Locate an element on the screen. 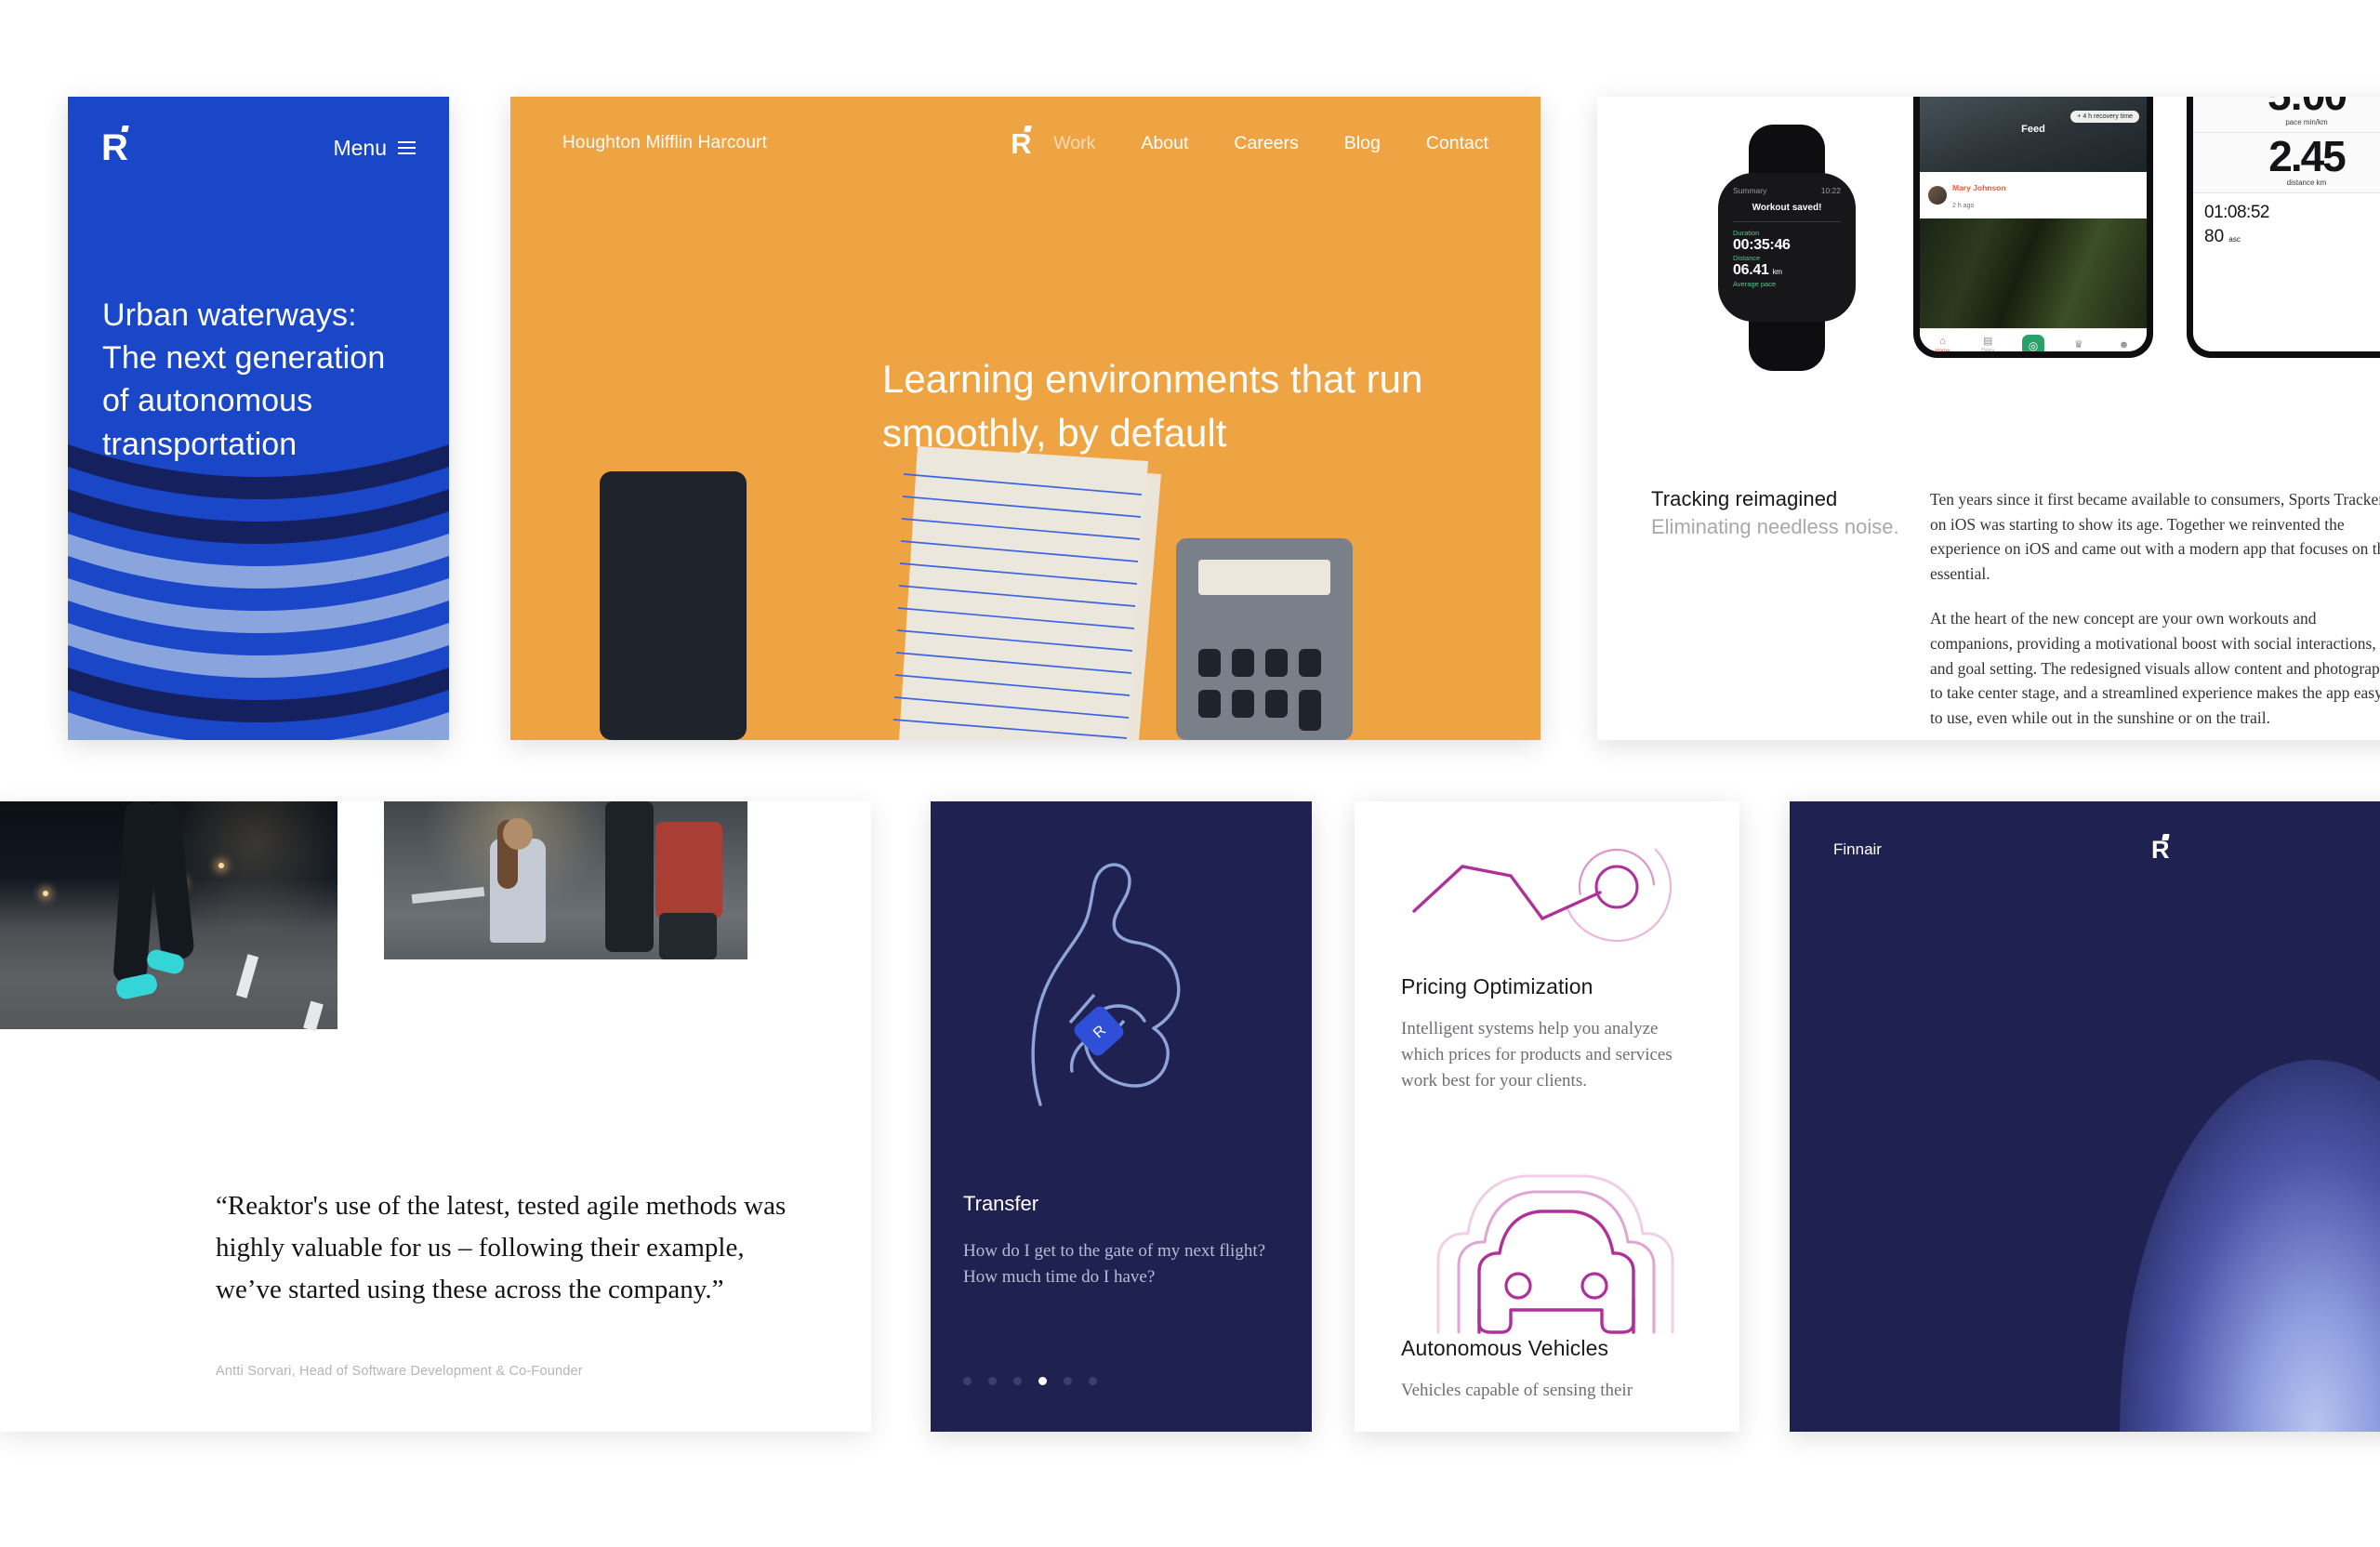  distance-stat: 2.45 distance km is located at coordinates (2286, 163).